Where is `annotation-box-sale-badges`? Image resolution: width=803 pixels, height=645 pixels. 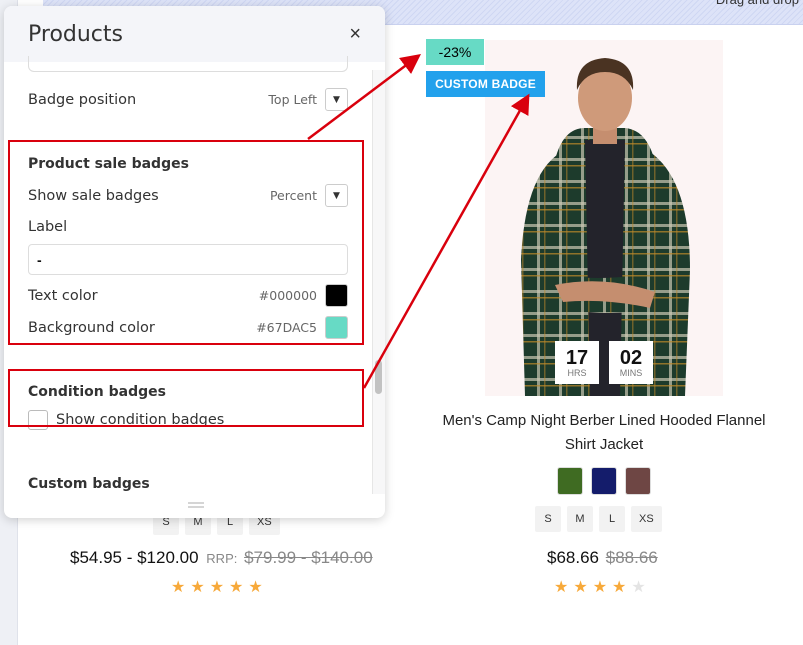 annotation-box-sale-badges is located at coordinates (186, 242).